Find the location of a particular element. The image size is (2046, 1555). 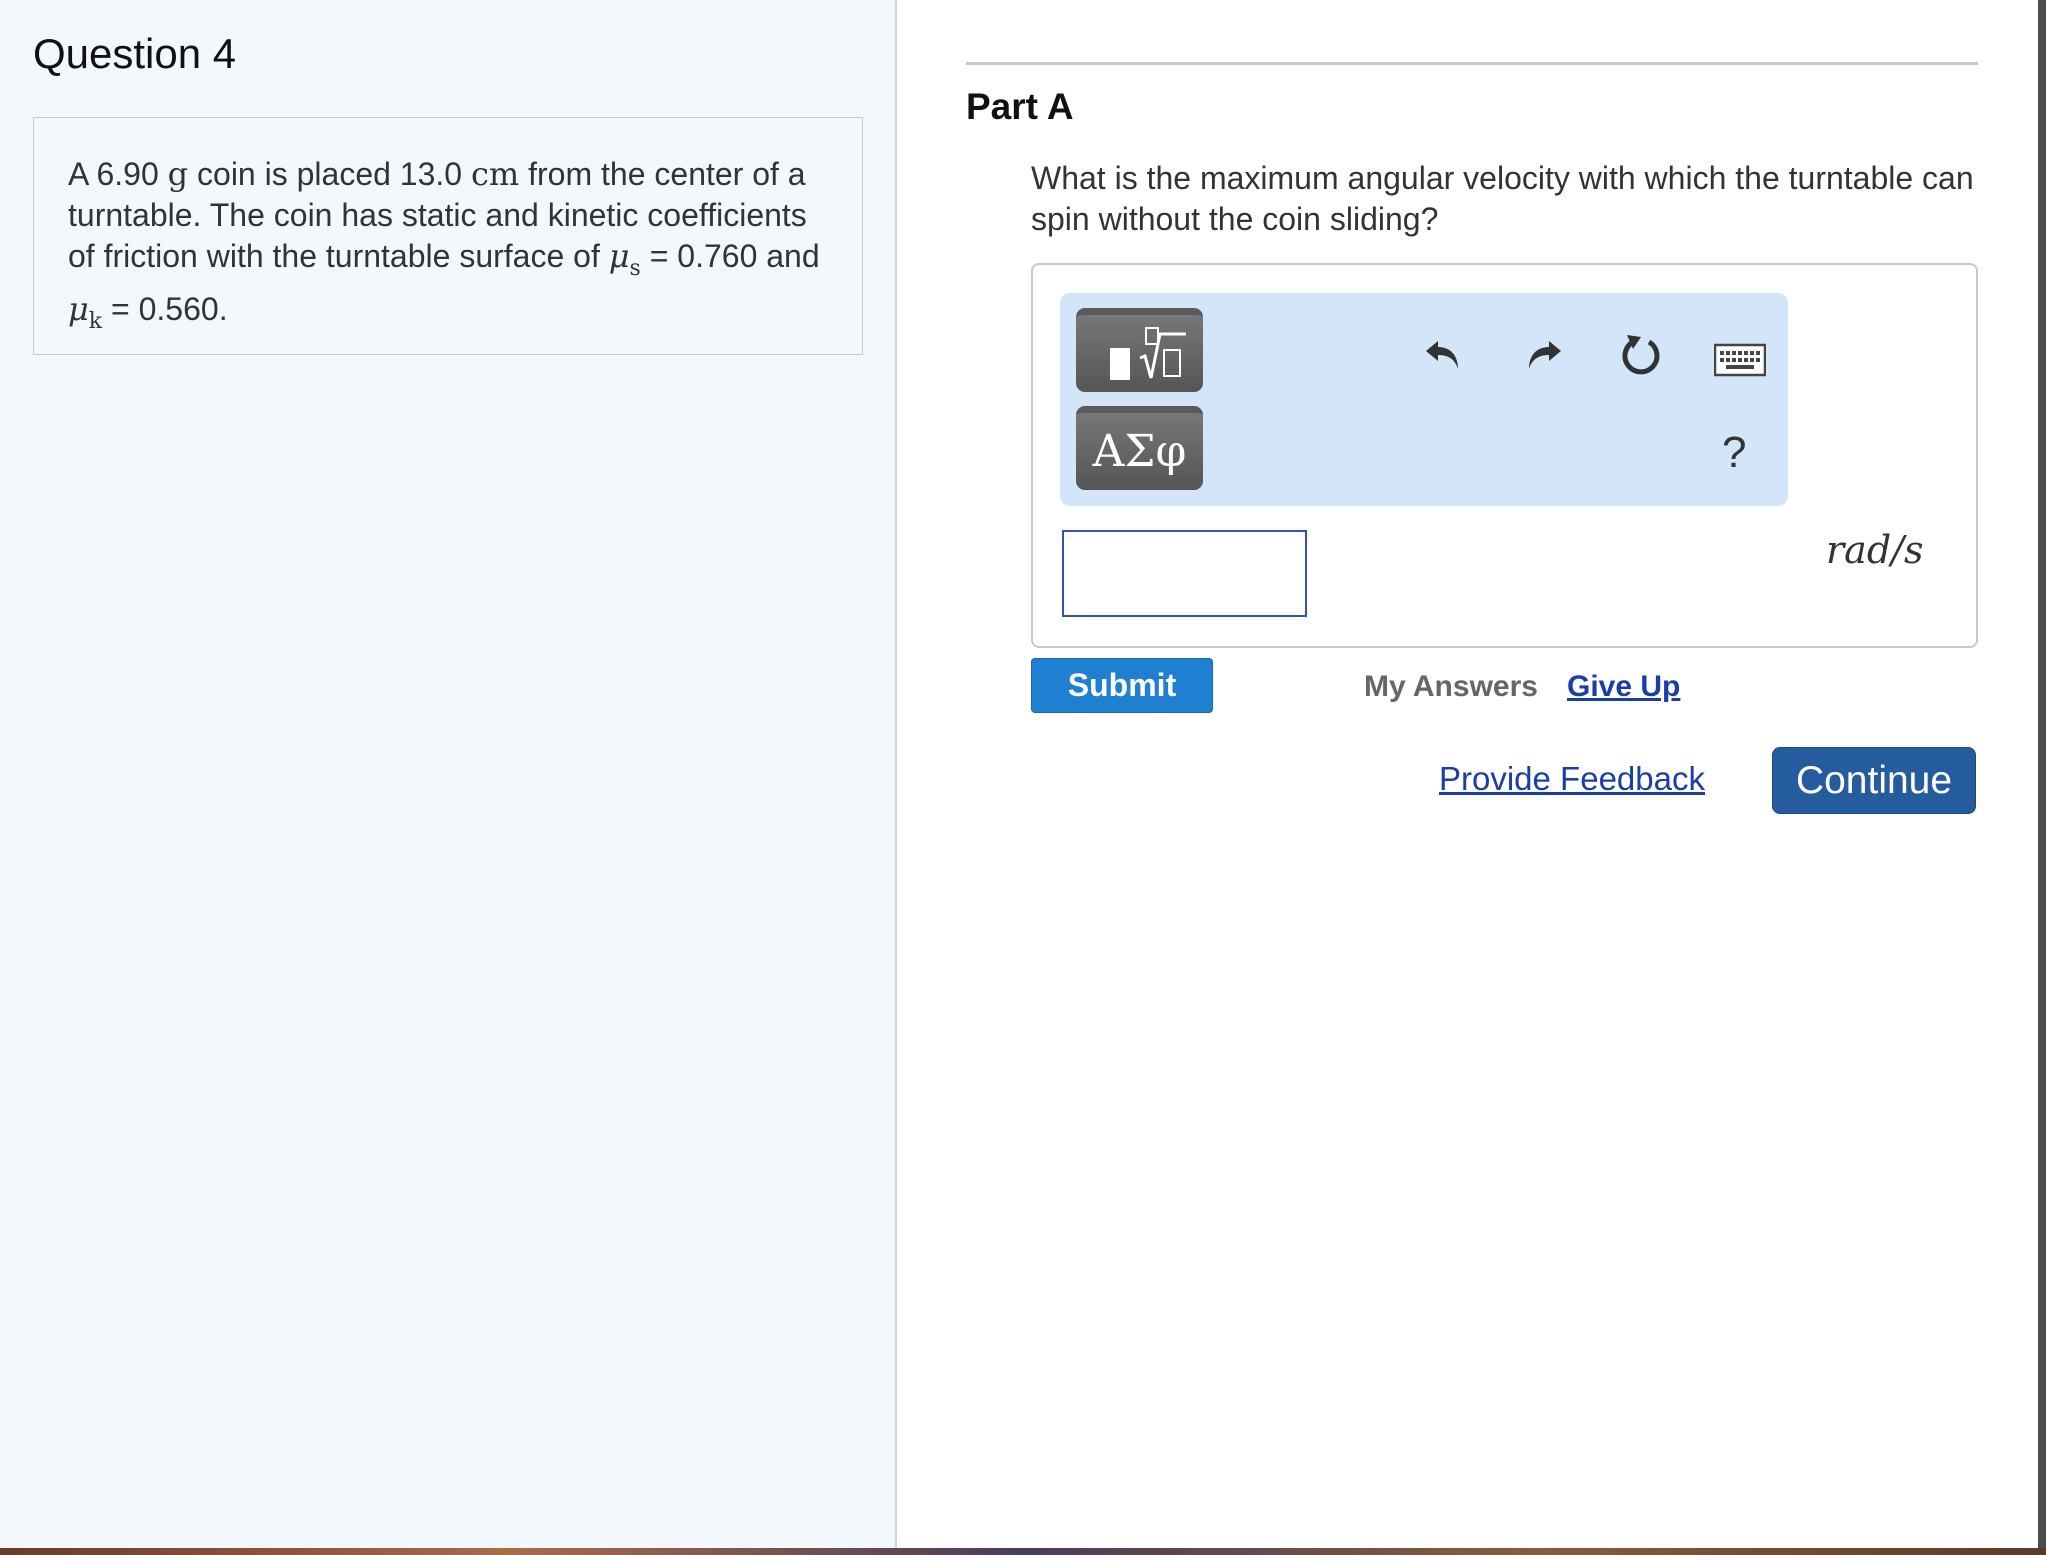

undo-icon is located at coordinates (1442, 355).